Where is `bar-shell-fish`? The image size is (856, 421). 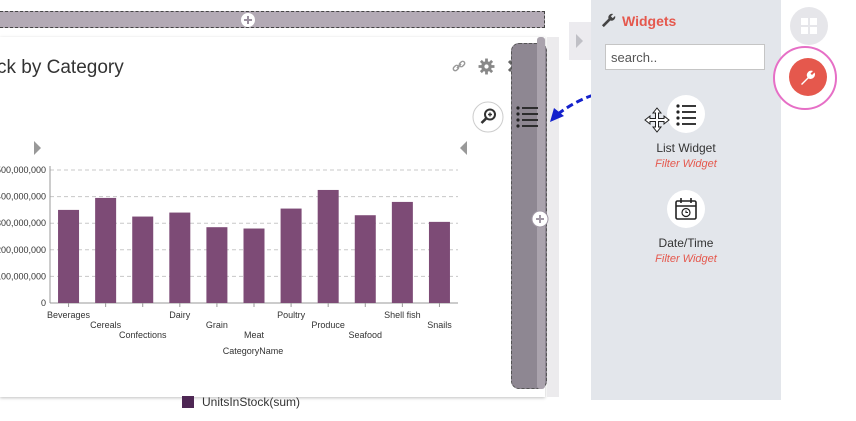 bar-shell-fish is located at coordinates (402, 252).